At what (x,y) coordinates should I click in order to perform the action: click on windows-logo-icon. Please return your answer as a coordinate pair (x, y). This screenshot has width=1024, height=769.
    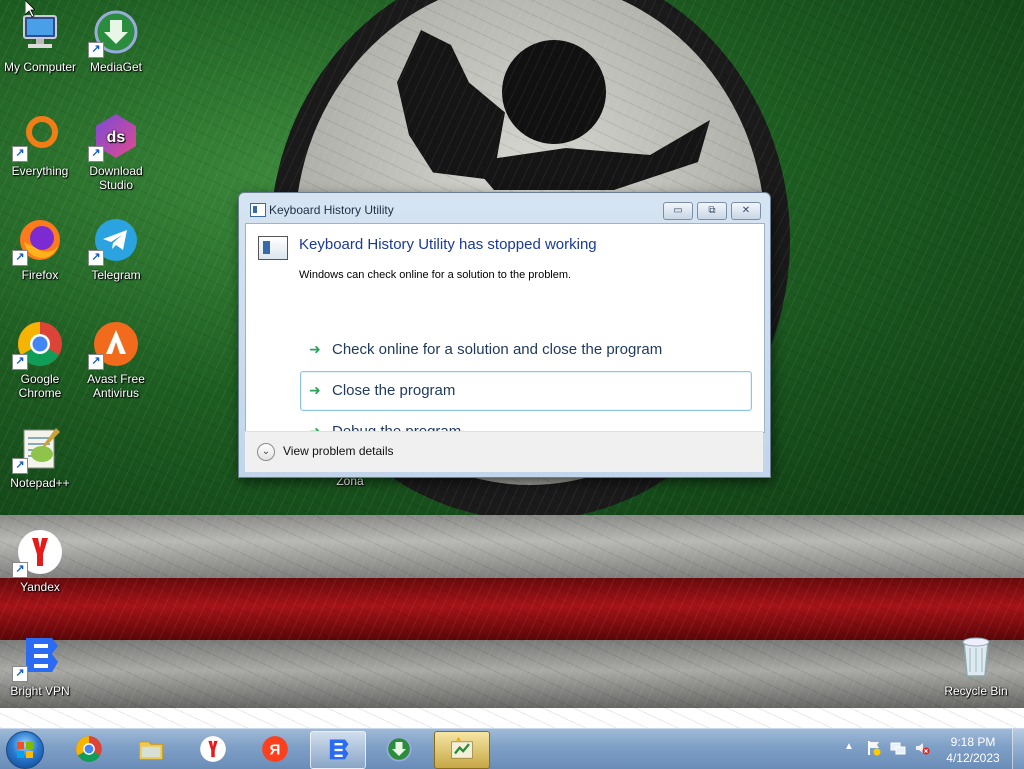
    Looking at the image, I should click on (25, 750).